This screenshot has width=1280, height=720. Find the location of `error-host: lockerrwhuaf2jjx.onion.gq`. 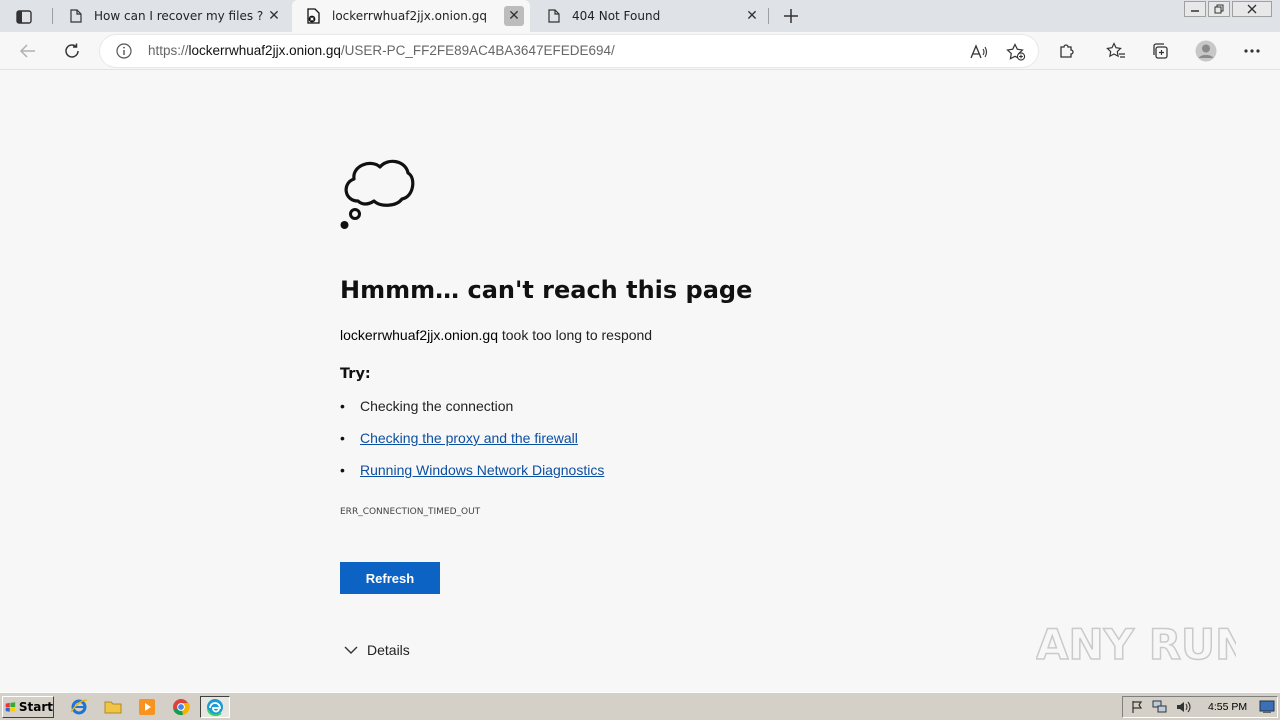

error-host: lockerrwhuaf2jjx.onion.gq is located at coordinates (419, 335).